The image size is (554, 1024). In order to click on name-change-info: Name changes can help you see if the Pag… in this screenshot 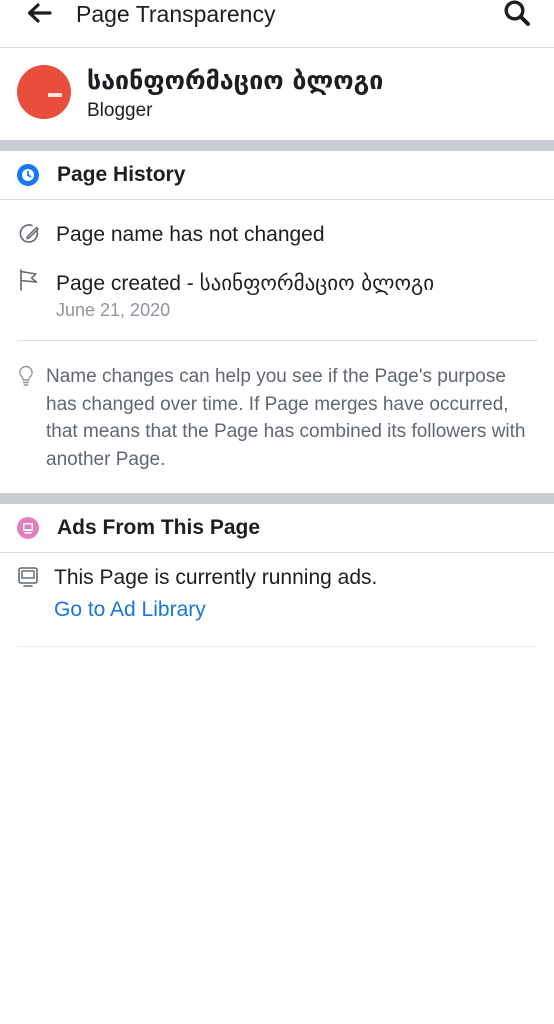, I will do `click(286, 418)`.